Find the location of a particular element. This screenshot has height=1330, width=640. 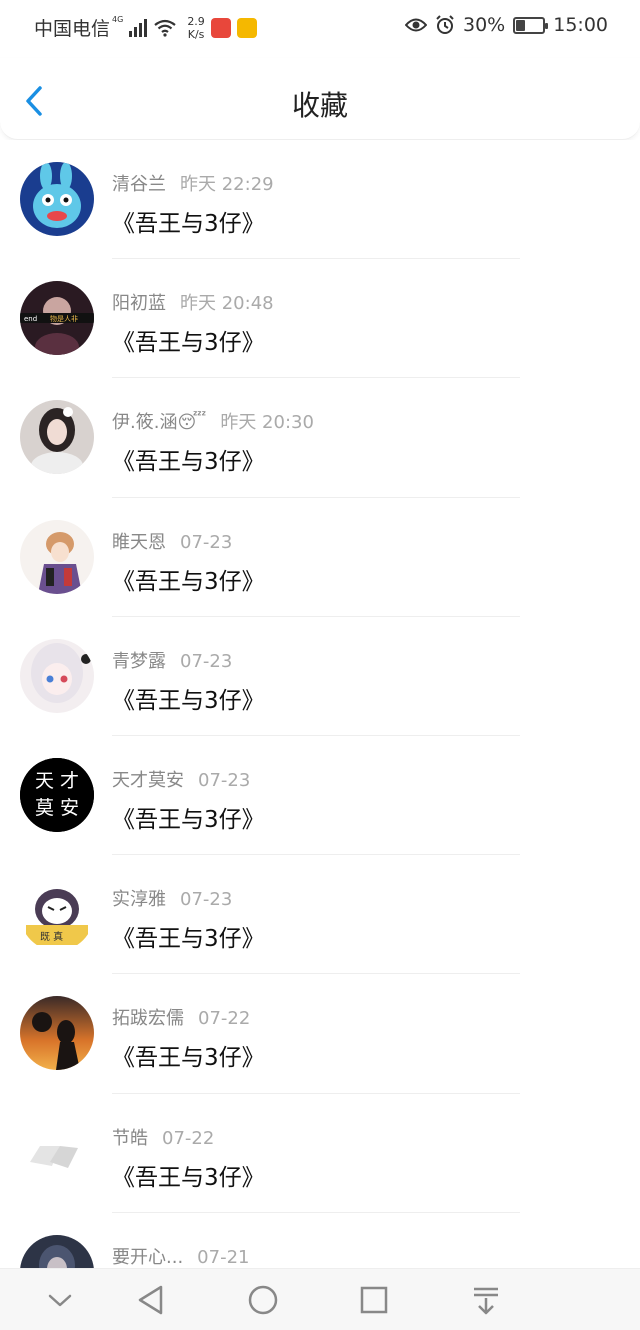

signal-icon is located at coordinates (138, 27).